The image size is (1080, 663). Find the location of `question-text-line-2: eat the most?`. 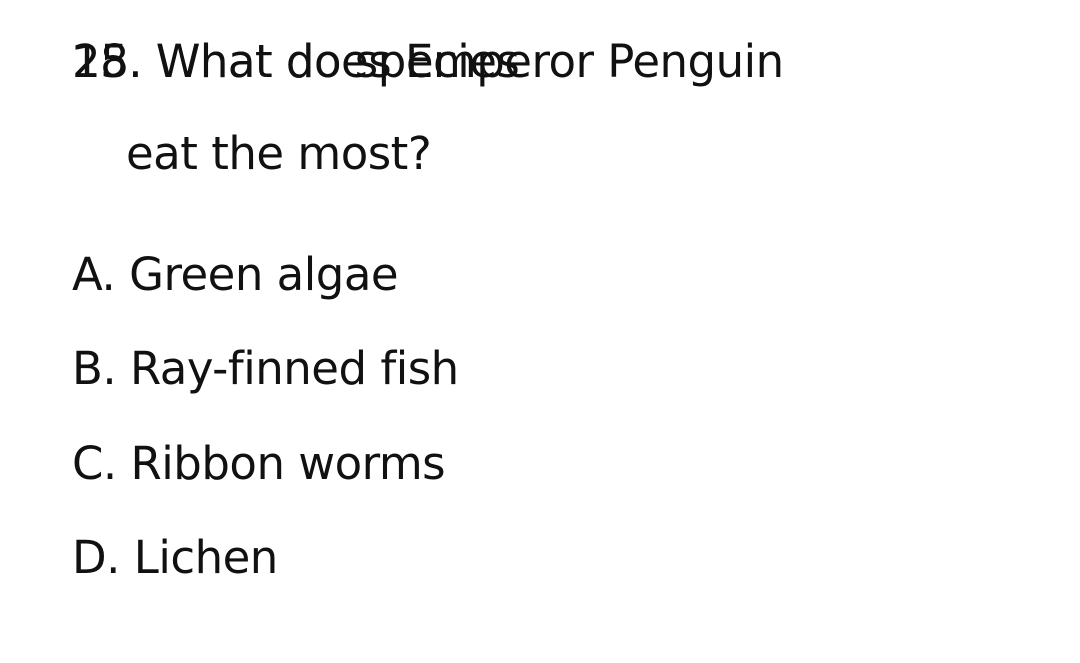

question-text-line-2: eat the most? is located at coordinates (279, 153).